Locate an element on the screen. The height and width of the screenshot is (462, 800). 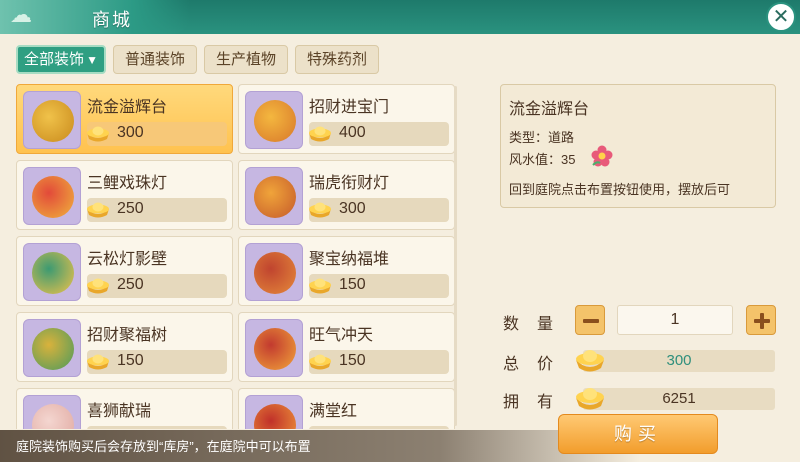
item-name: 流金溢辉台 is located at coordinates (127, 107).